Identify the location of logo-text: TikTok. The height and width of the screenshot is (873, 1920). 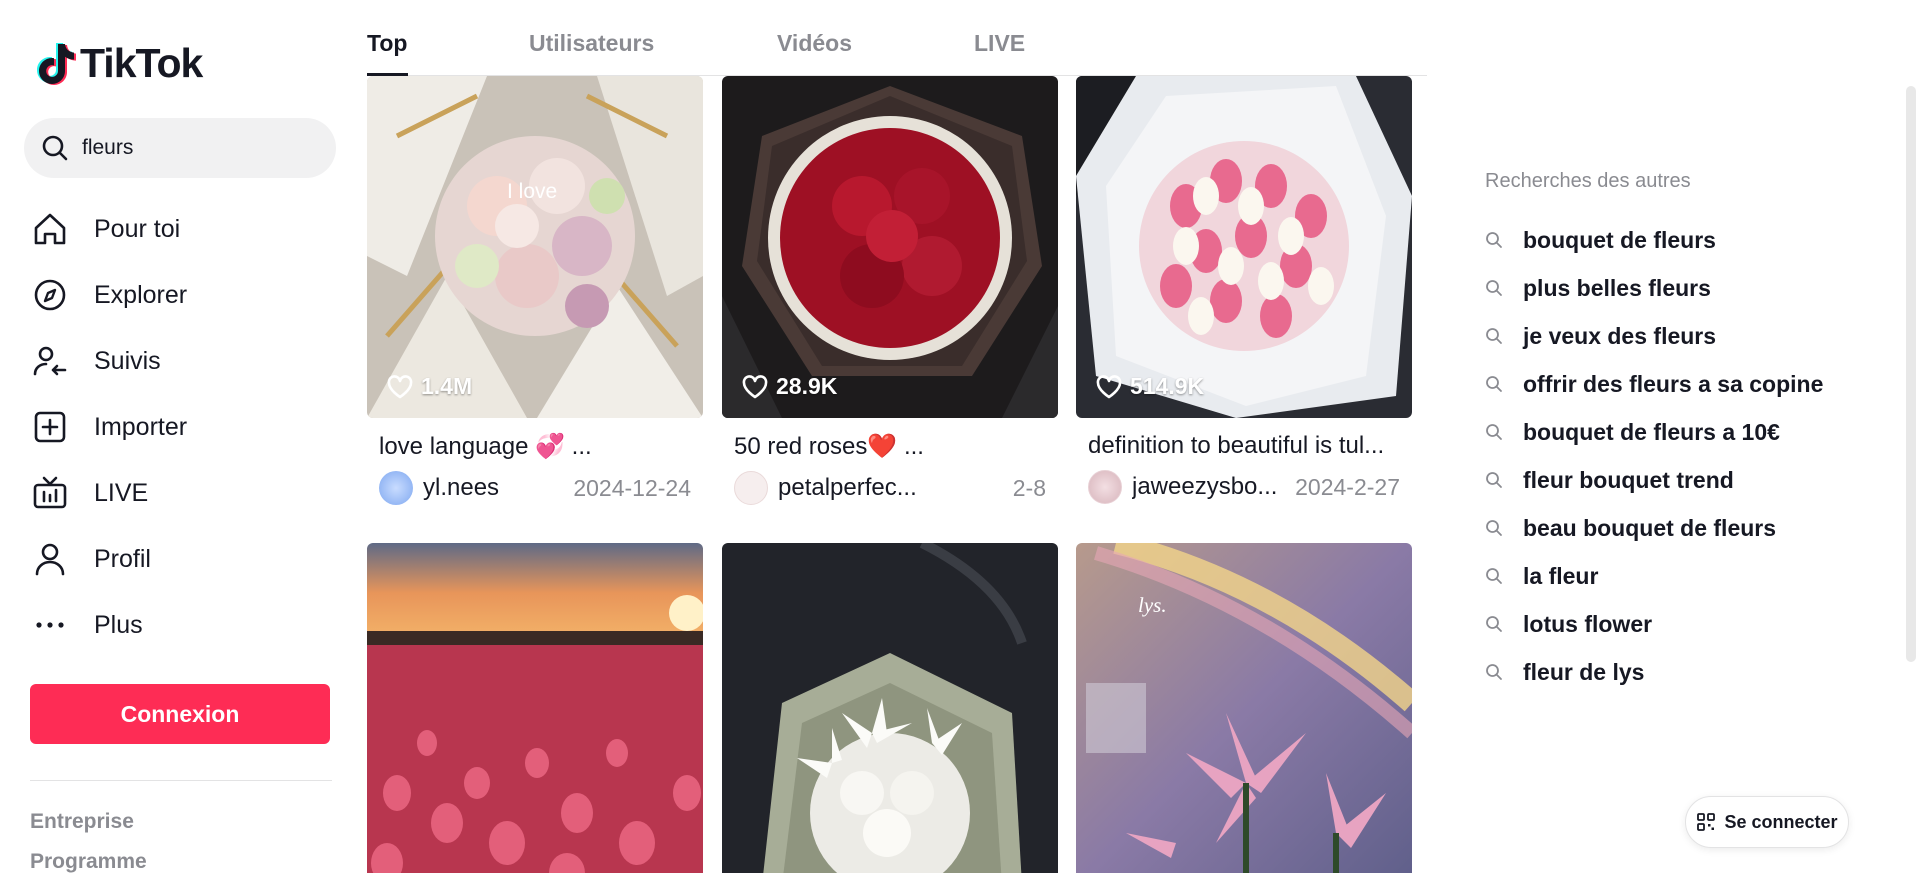
(141, 63).